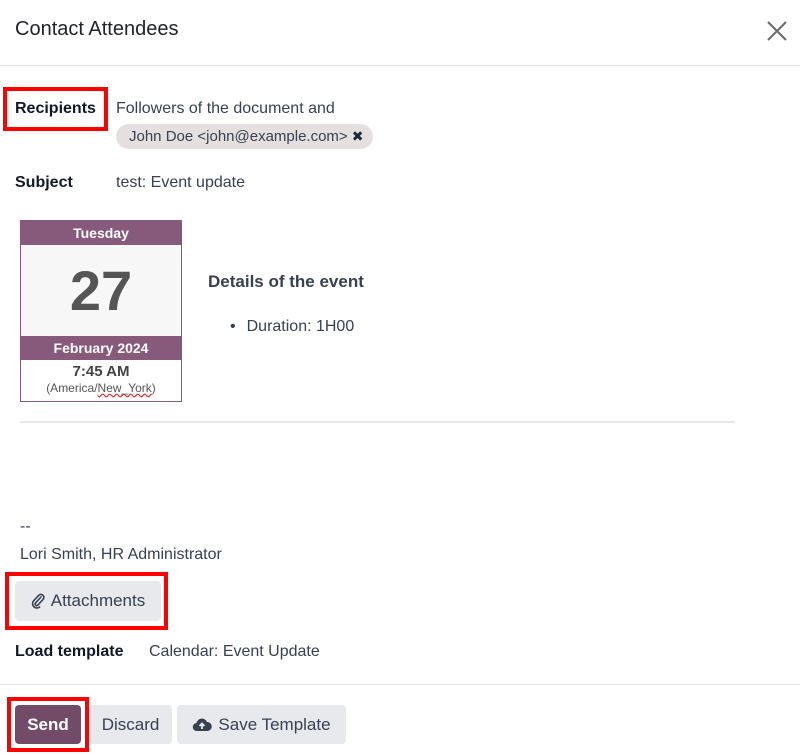 The height and width of the screenshot is (754, 800). Describe the element at coordinates (69, 651) in the screenshot. I see `load-template-label: Load template` at that location.